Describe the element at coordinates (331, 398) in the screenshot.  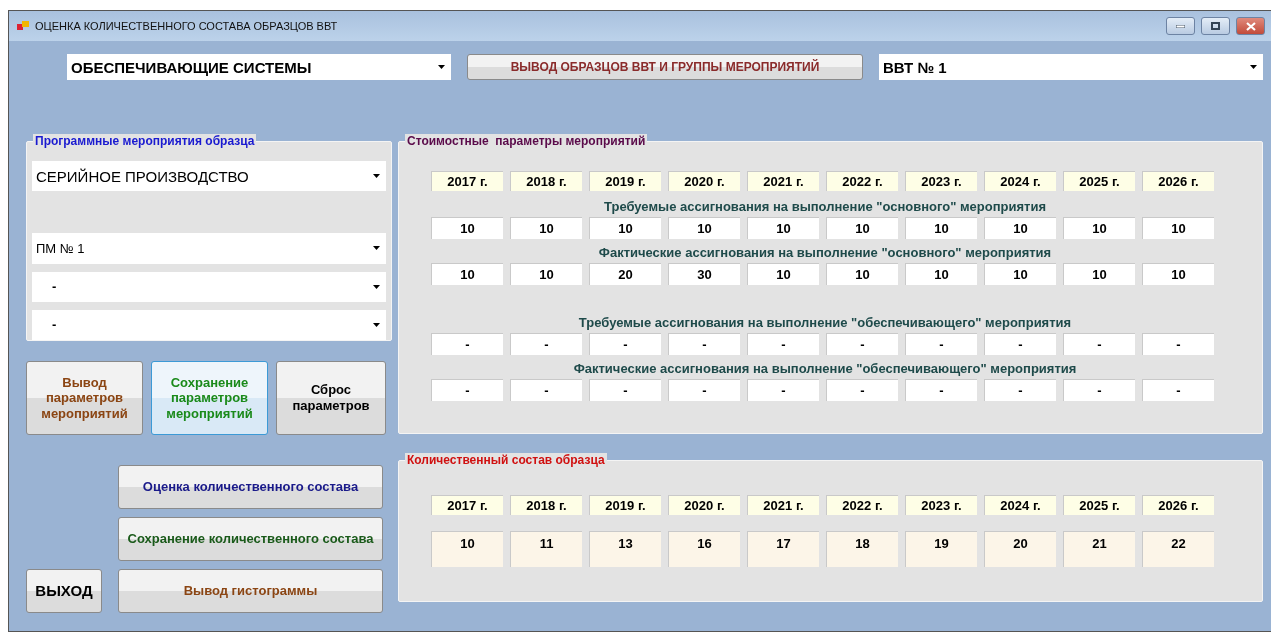
I see `event-action-button: Сброс параметров` at that location.